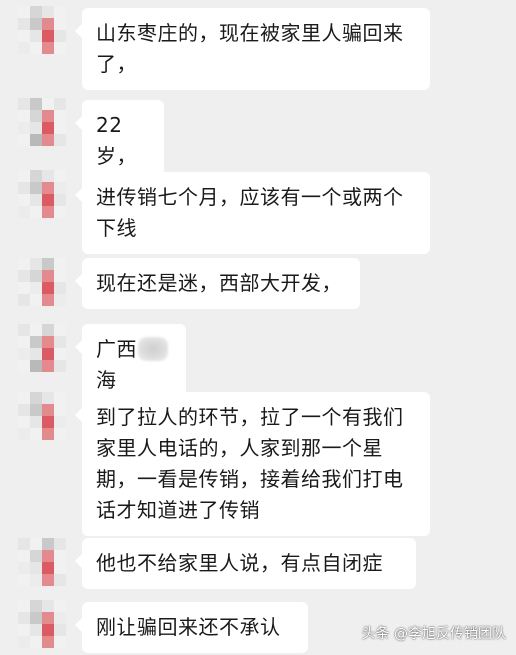 Image resolution: width=516 pixels, height=655 pixels. Describe the element at coordinates (239, 563) in the screenshot. I see `message-text-line: 他也不给家里人说，有点自闭症` at that location.